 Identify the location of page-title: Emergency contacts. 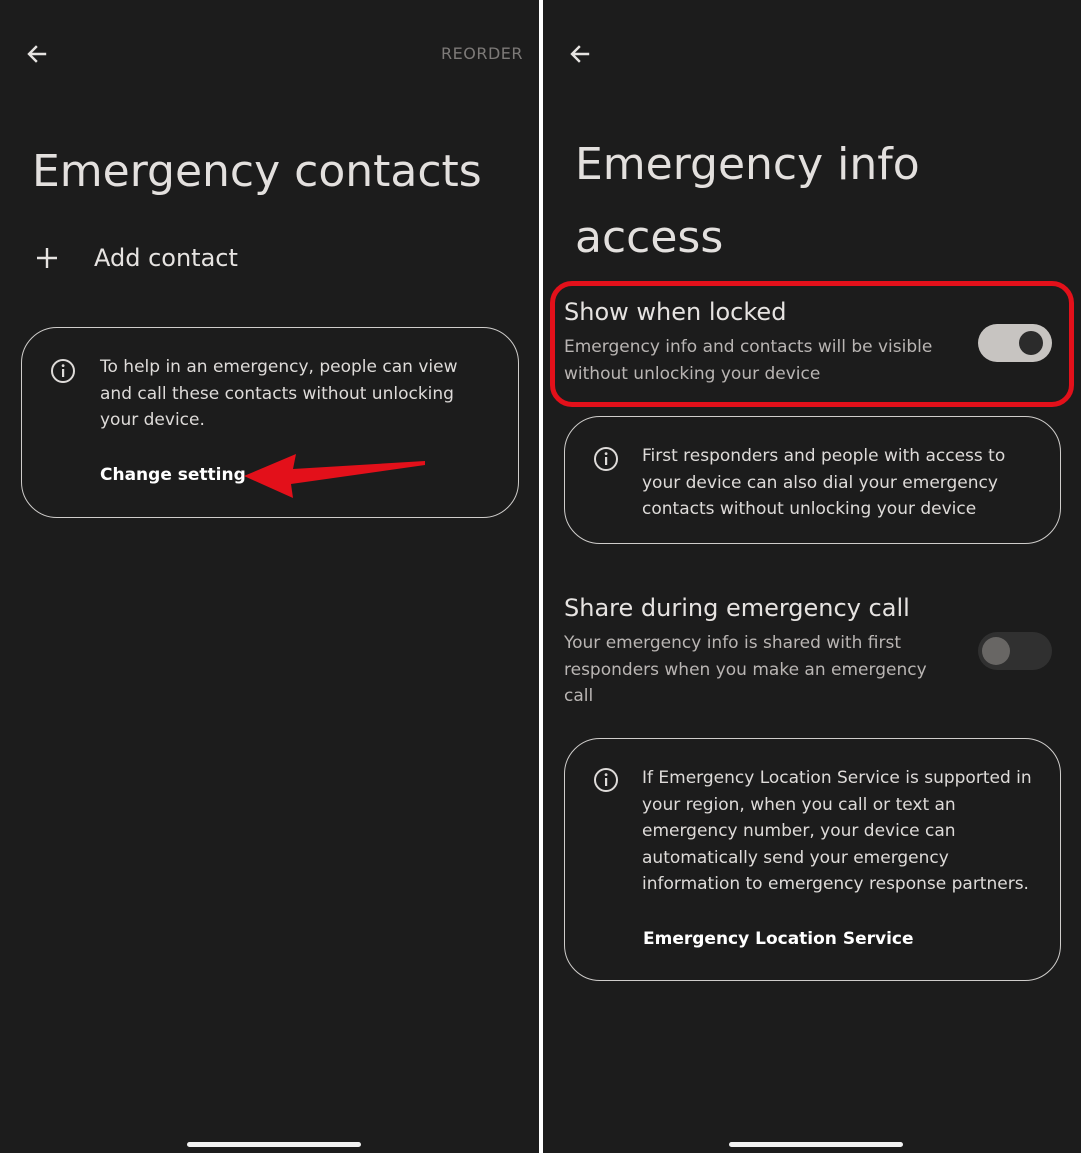
(257, 171).